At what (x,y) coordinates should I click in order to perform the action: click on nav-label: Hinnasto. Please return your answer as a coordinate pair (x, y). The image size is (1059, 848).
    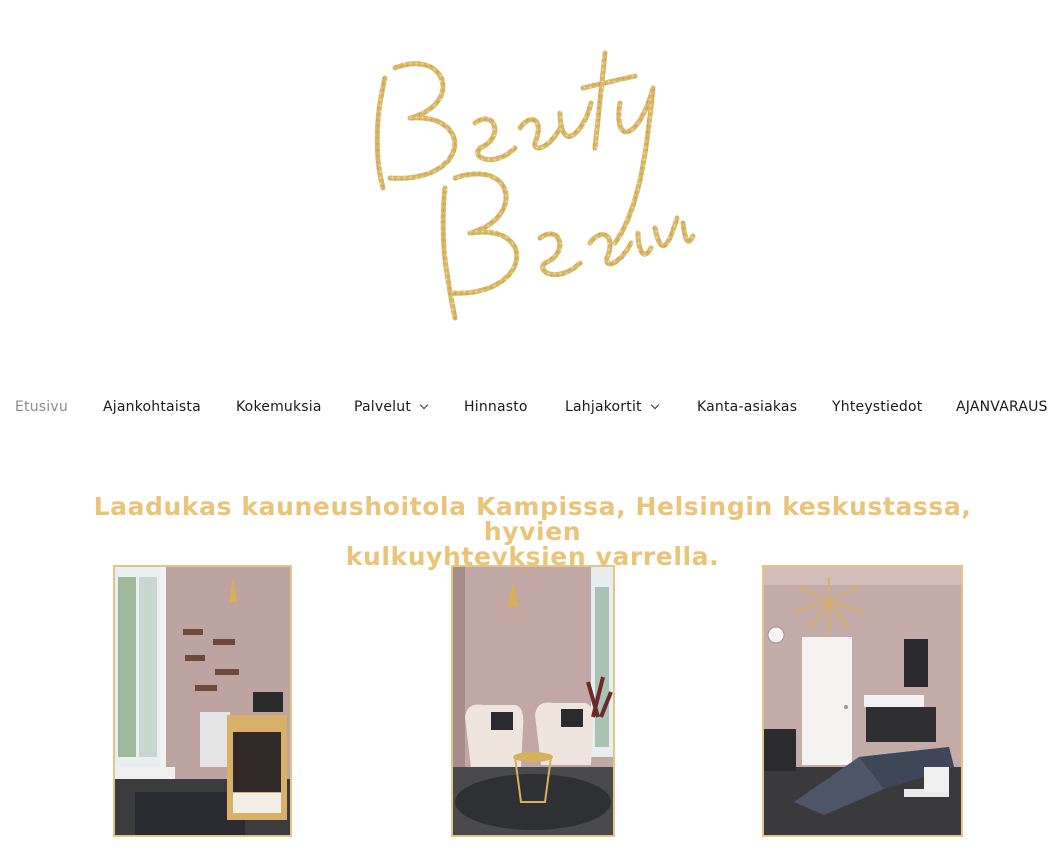
    Looking at the image, I should click on (496, 407).